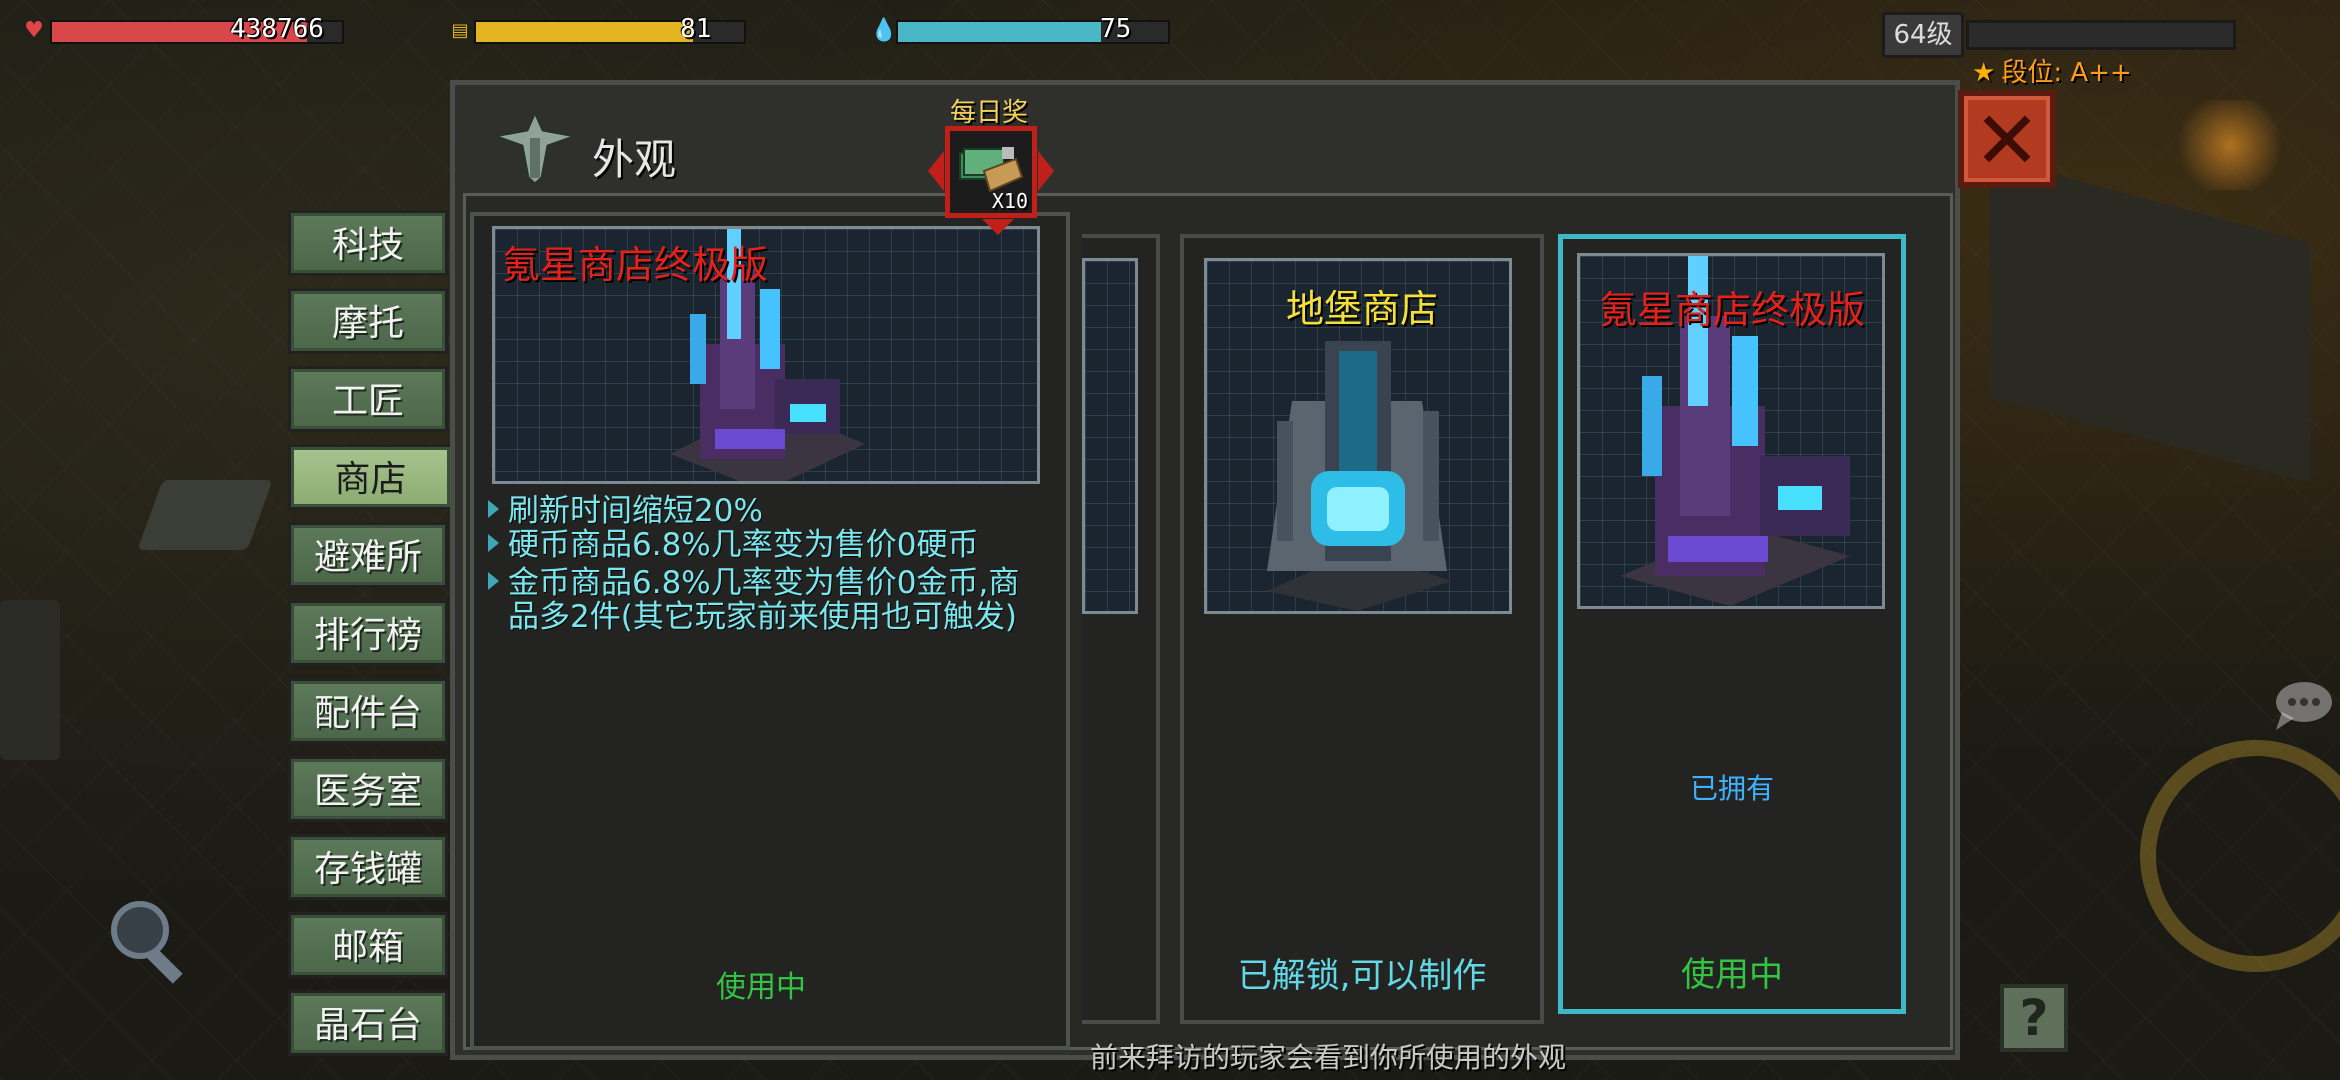 The image size is (2340, 1080). I want to click on sidebar-tab: 邮箱, so click(368, 945).